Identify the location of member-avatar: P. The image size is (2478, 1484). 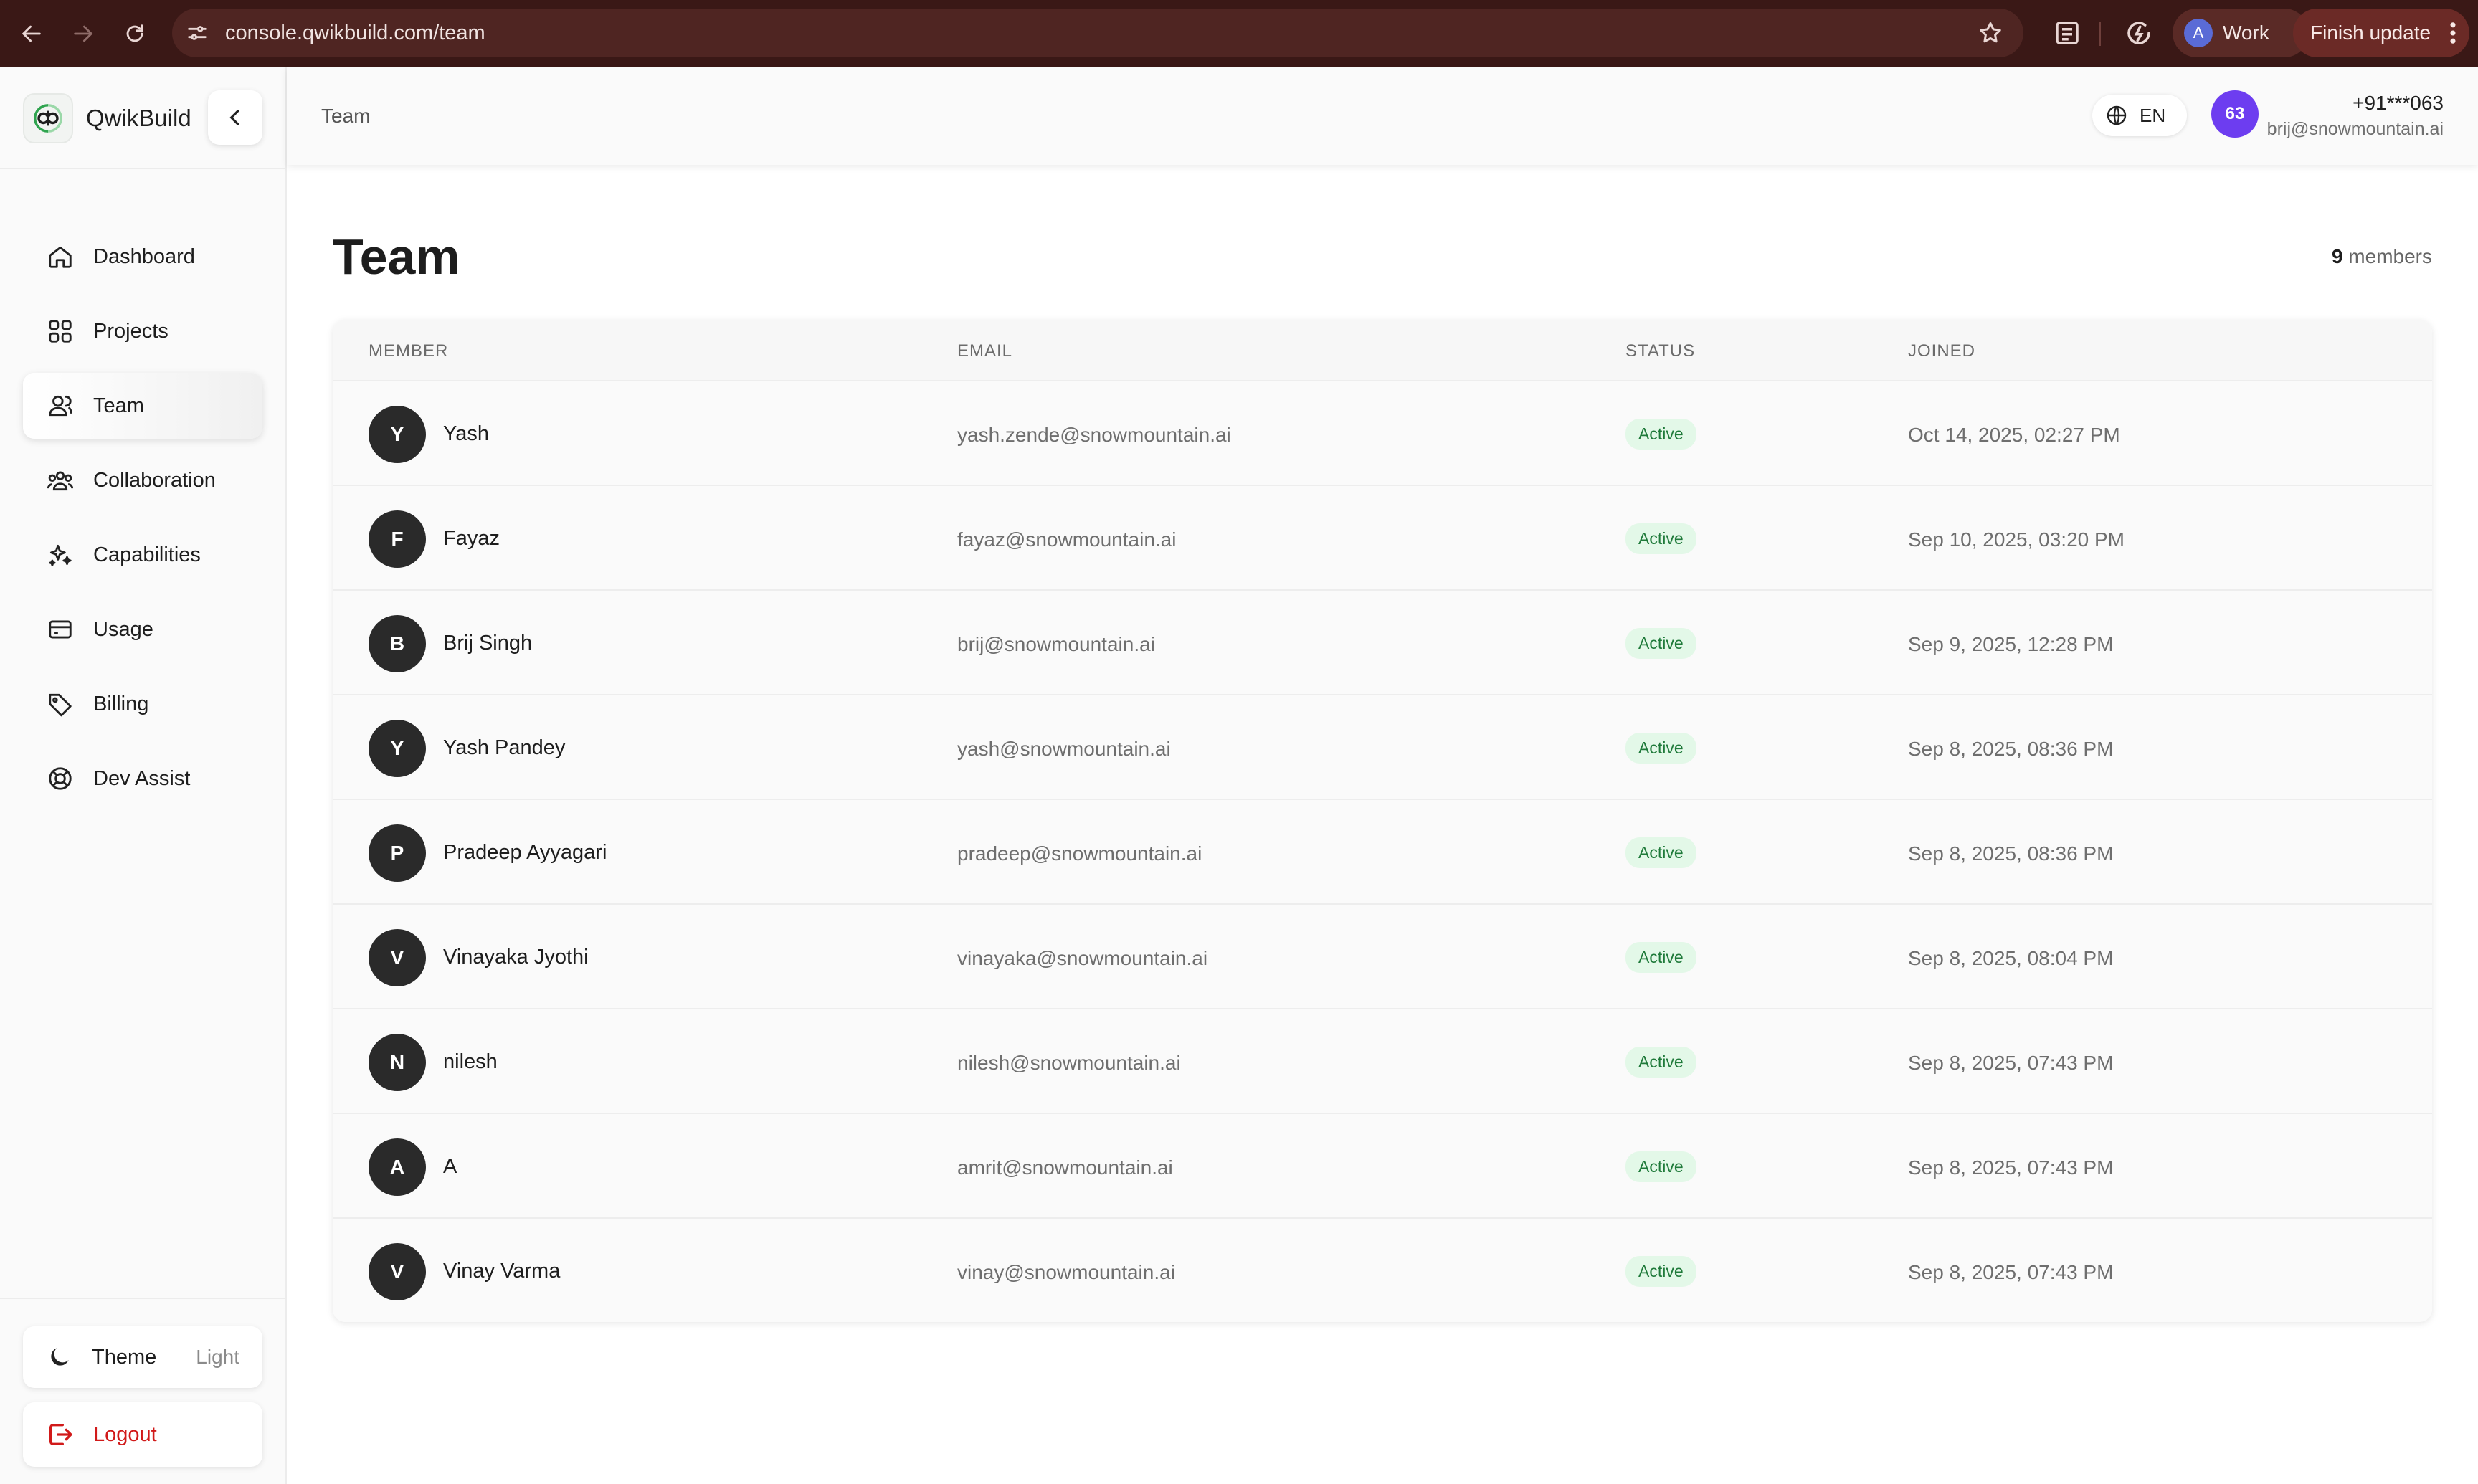
(397, 853).